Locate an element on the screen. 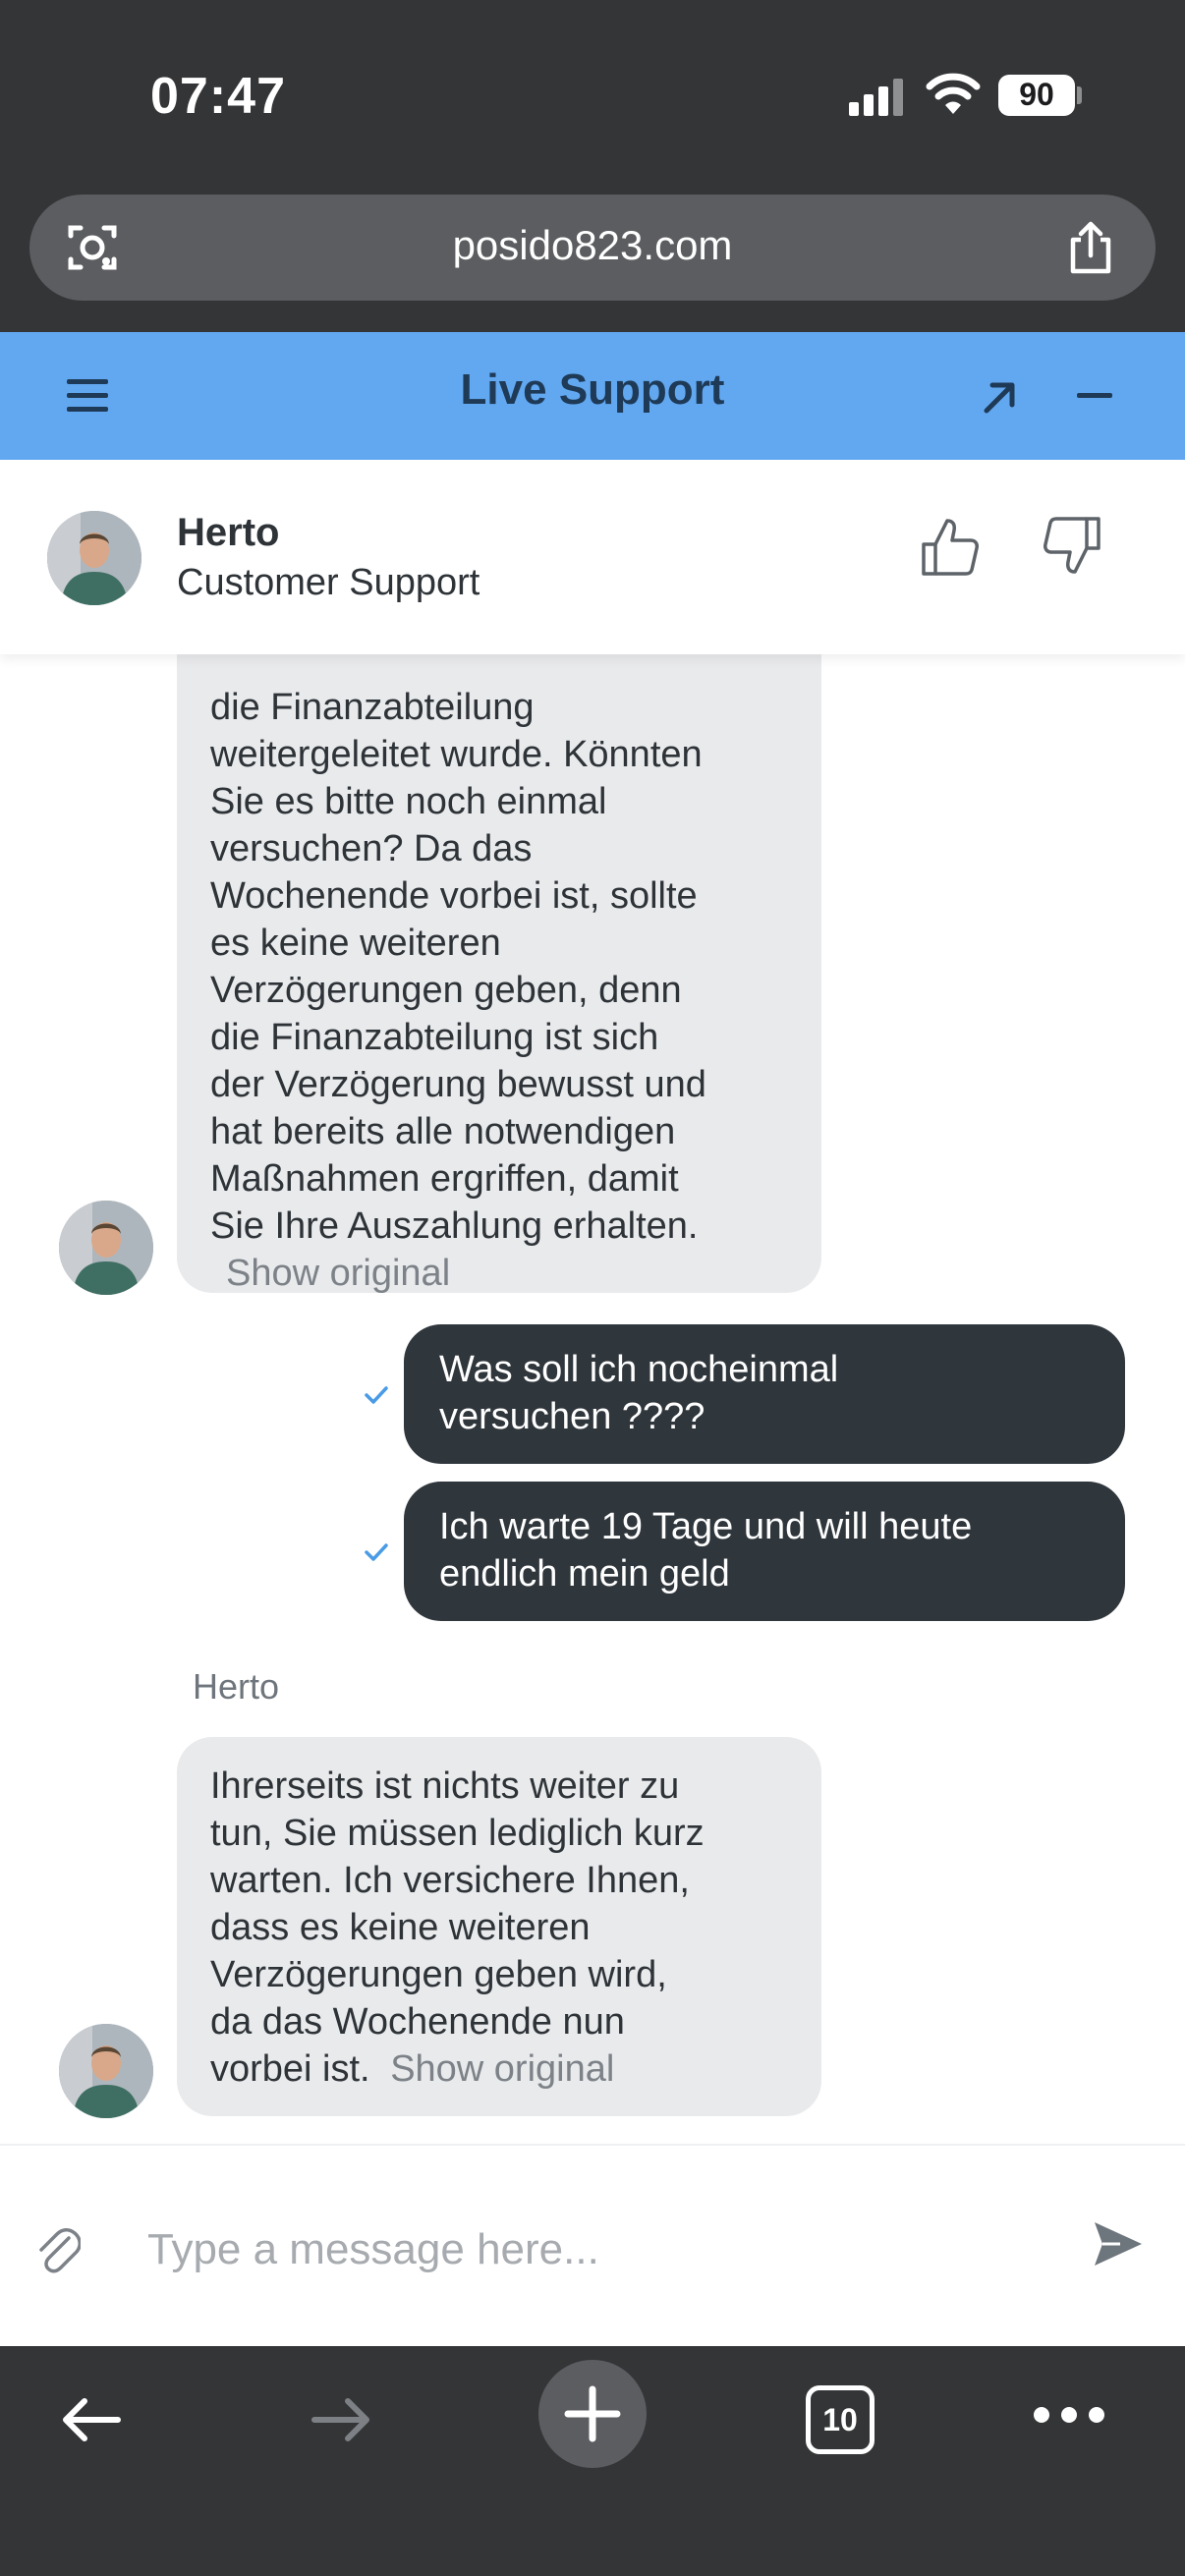  message-line: hat bereits alle notwendigen is located at coordinates (443, 1131).